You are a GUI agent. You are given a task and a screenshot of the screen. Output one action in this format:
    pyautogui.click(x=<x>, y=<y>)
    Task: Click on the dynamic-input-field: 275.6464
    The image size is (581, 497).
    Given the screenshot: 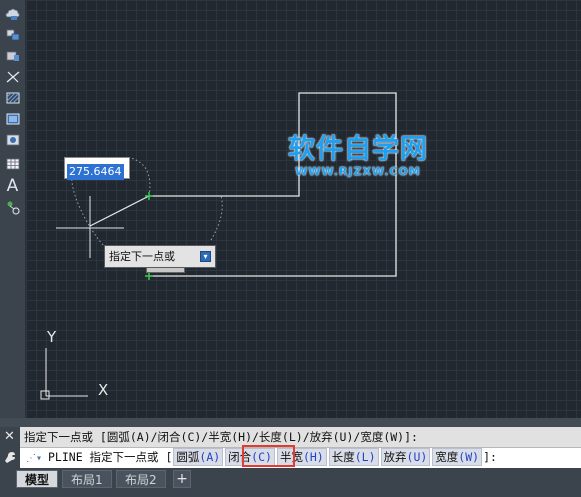 What is the action you would take?
    pyautogui.click(x=97, y=168)
    